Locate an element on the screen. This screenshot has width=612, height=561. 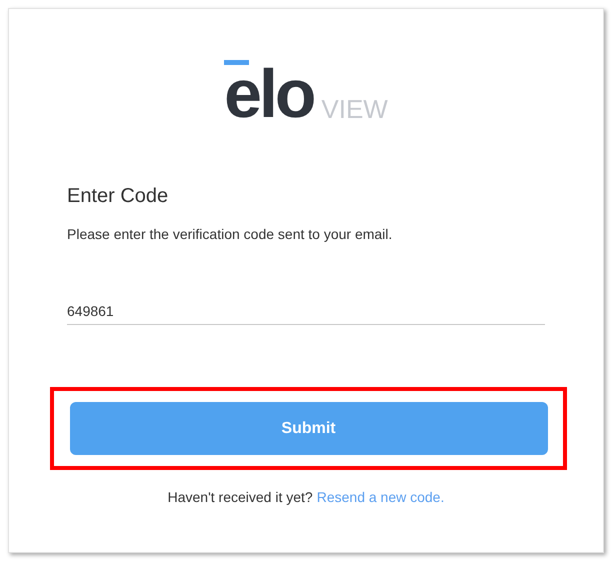
logo-product-name: VIEW is located at coordinates (354, 109).